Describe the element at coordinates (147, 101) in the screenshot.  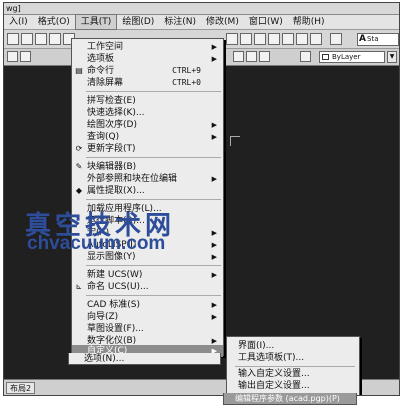
I see `menu-item-spelling: 拼写检查(E)` at that location.